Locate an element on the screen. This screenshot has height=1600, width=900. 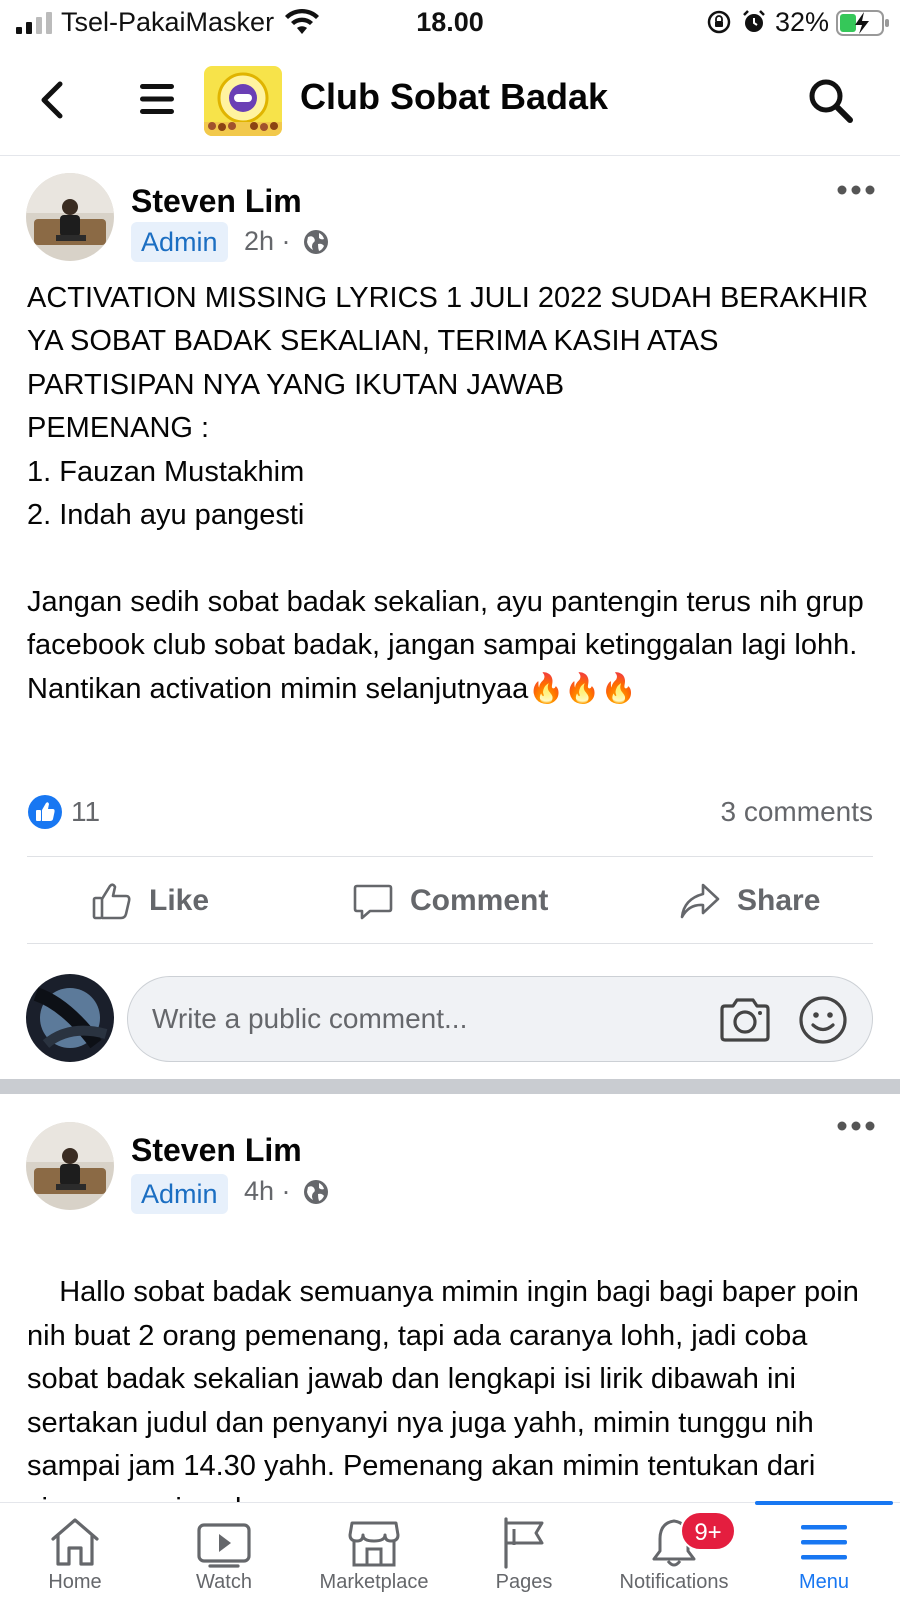
post-separator is located at coordinates (450, 1086).